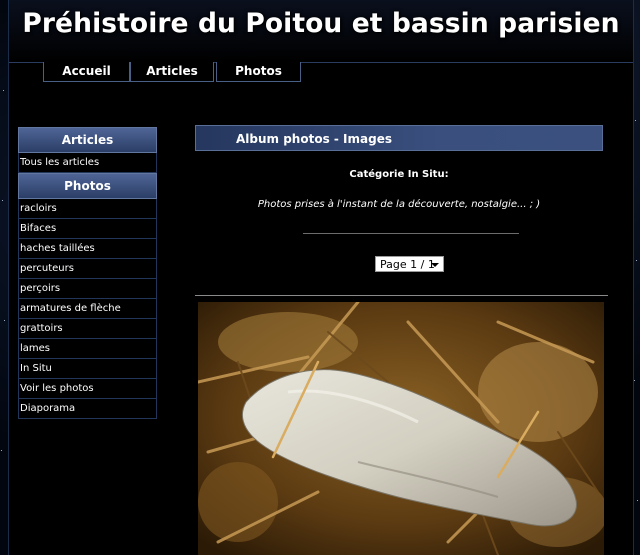 The image size is (640, 555). What do you see at coordinates (428, 174) in the screenshot?
I see `category-name: In Situ:` at bounding box center [428, 174].